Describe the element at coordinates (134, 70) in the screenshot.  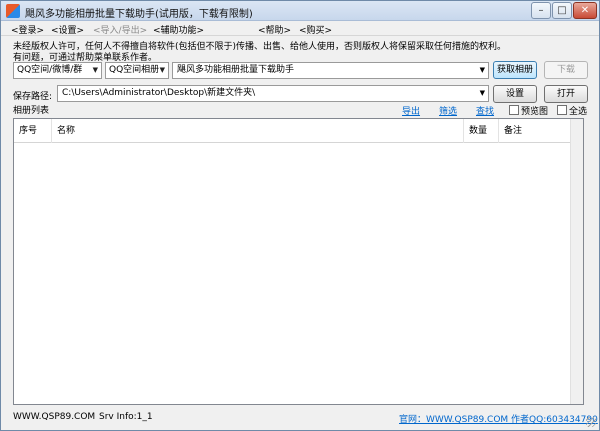
I see `album-type-value: QQ空间相册` at that location.